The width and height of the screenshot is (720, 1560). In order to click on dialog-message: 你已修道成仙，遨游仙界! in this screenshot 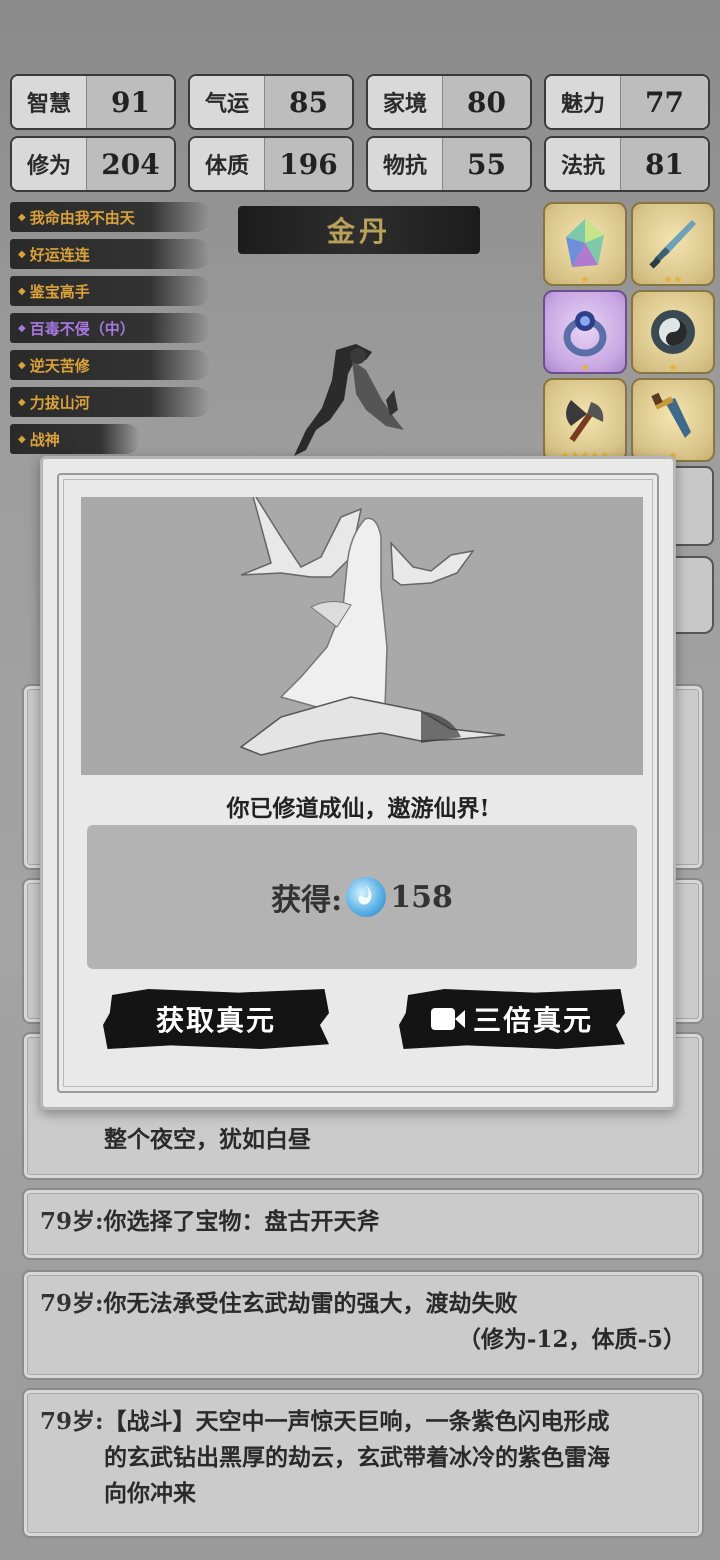, I will do `click(358, 808)`.